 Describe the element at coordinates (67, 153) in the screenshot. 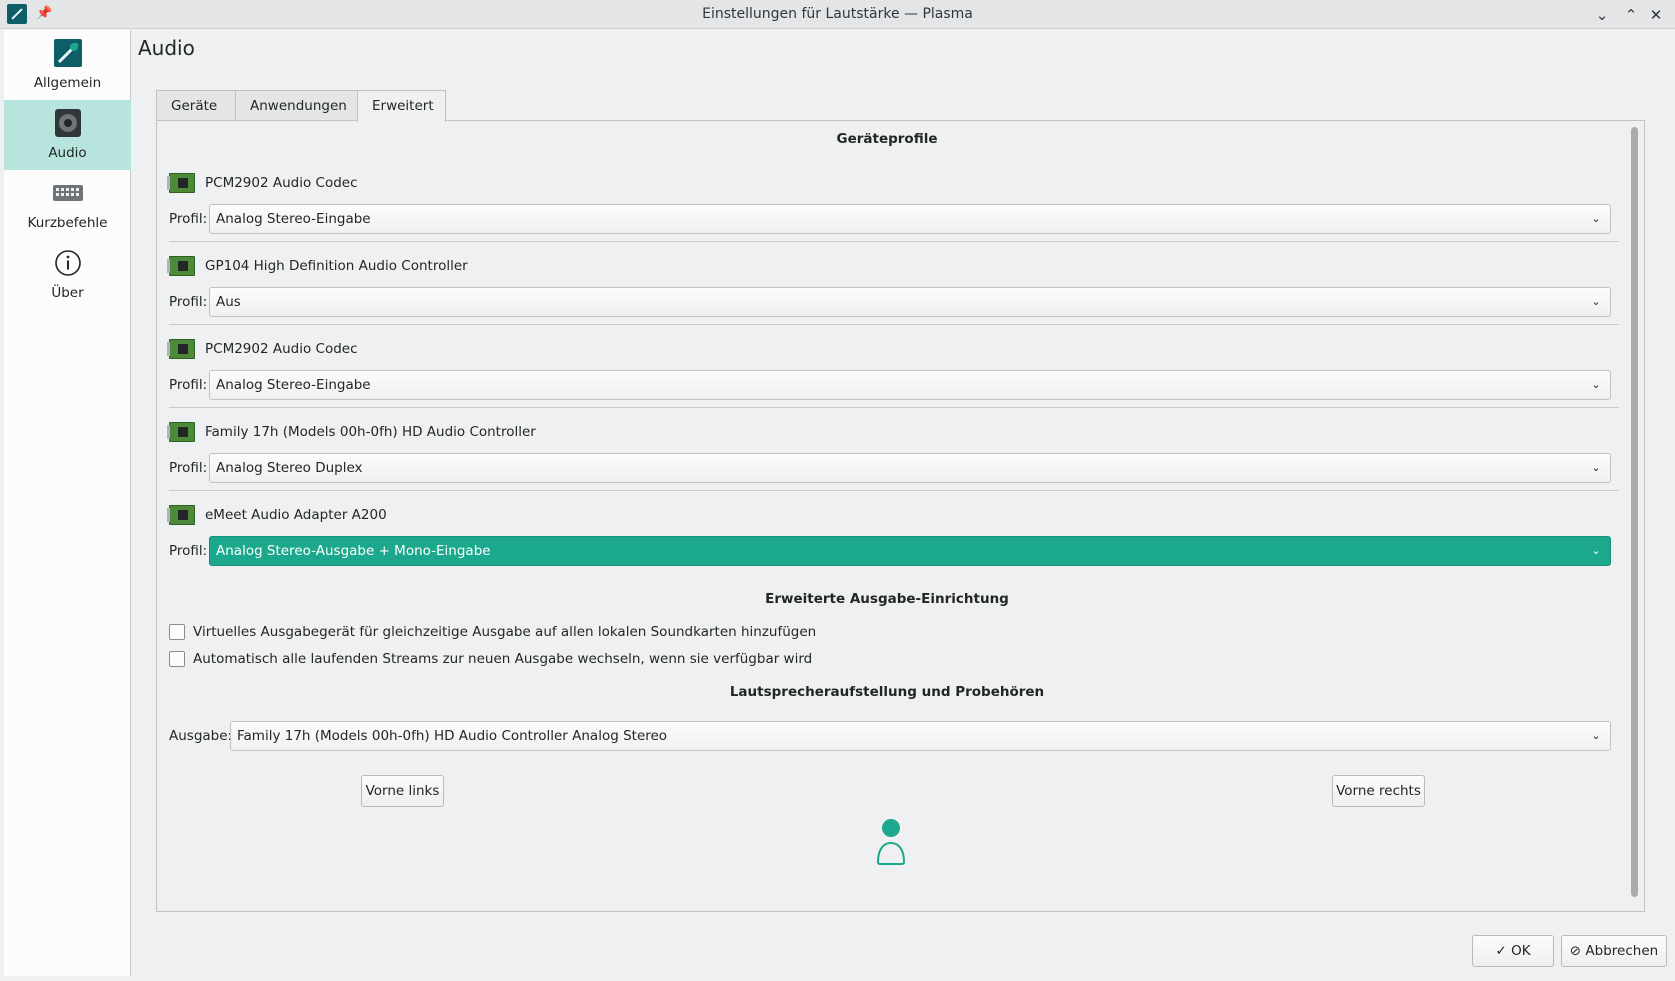

I see `sidebar-item-label: Audio` at that location.